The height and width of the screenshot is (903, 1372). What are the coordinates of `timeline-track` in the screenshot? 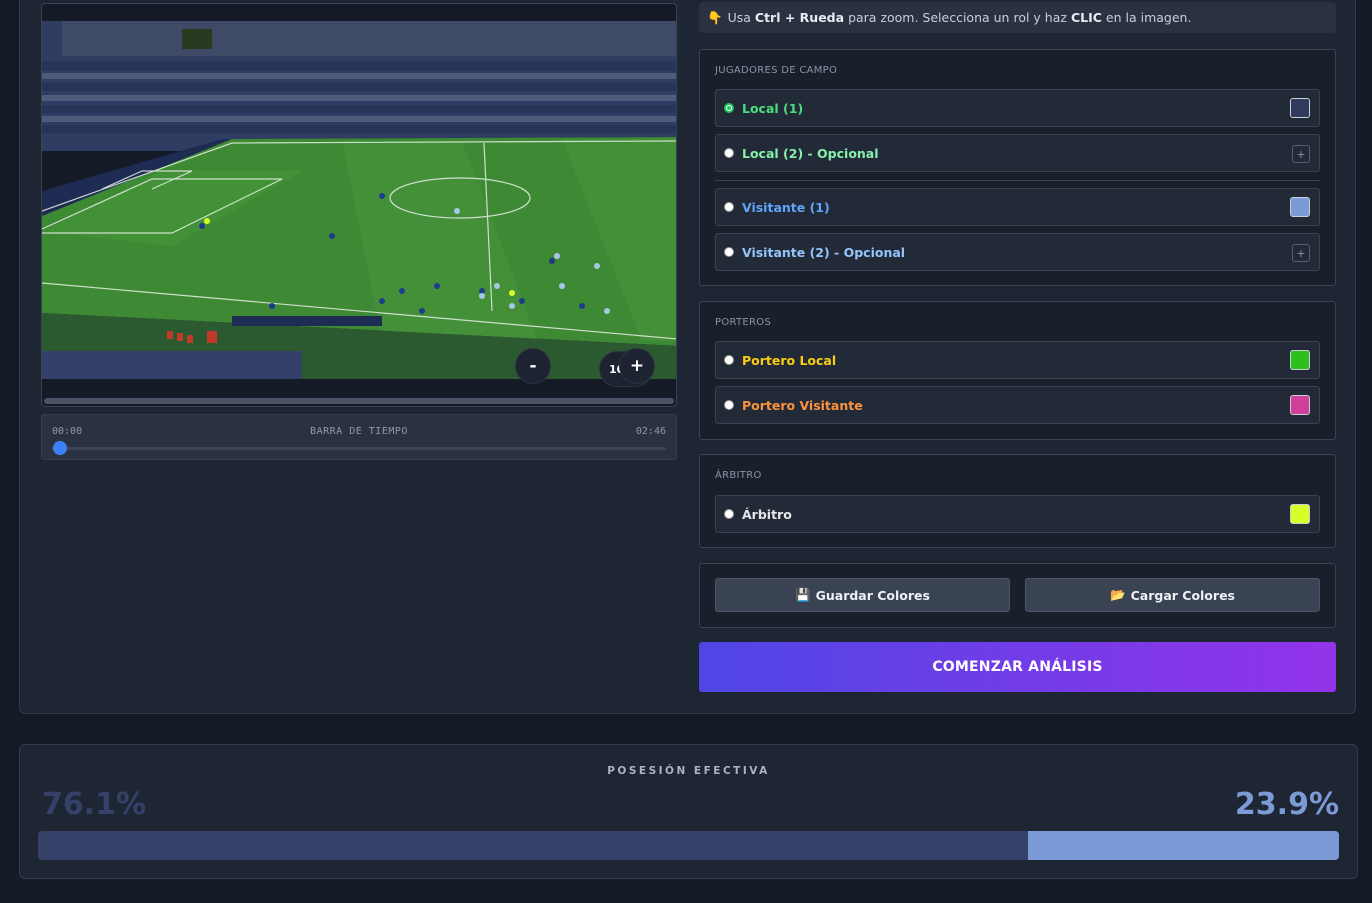 It's located at (359, 448).